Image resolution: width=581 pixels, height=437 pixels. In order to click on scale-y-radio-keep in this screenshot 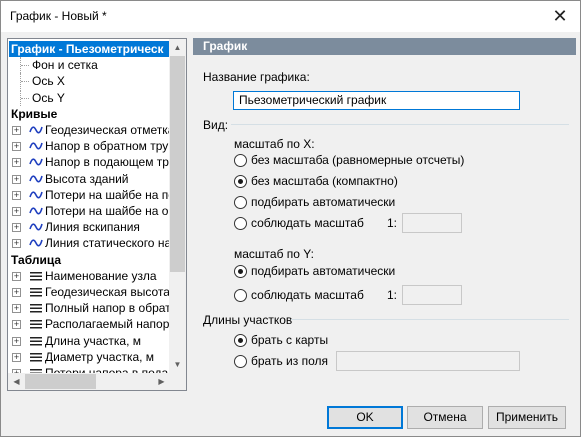, I will do `click(240, 295)`.